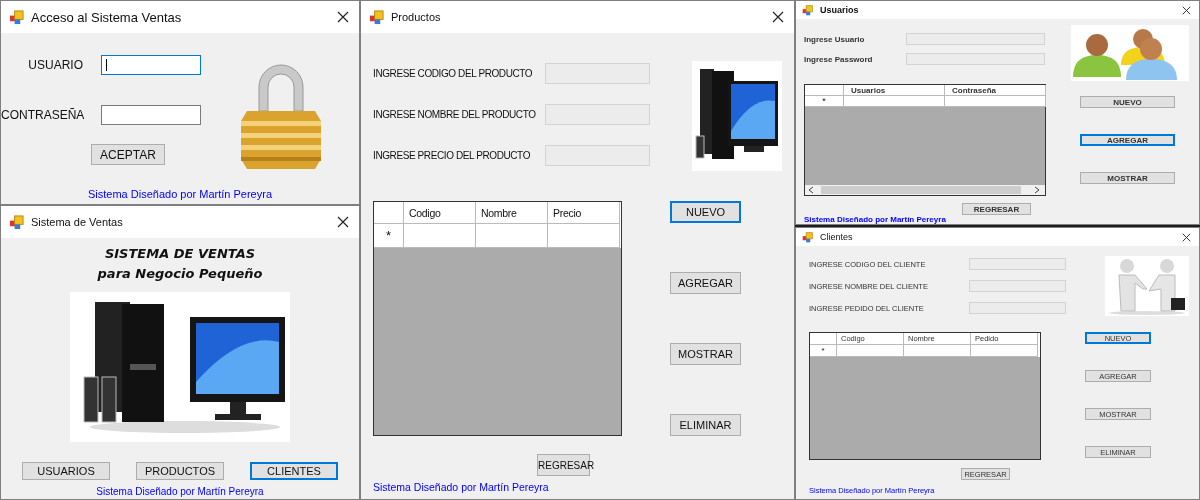 Image resolution: width=1200 pixels, height=500 pixels. Describe the element at coordinates (294, 471) in the screenshot. I see `menu-button: CLIENTES` at that location.